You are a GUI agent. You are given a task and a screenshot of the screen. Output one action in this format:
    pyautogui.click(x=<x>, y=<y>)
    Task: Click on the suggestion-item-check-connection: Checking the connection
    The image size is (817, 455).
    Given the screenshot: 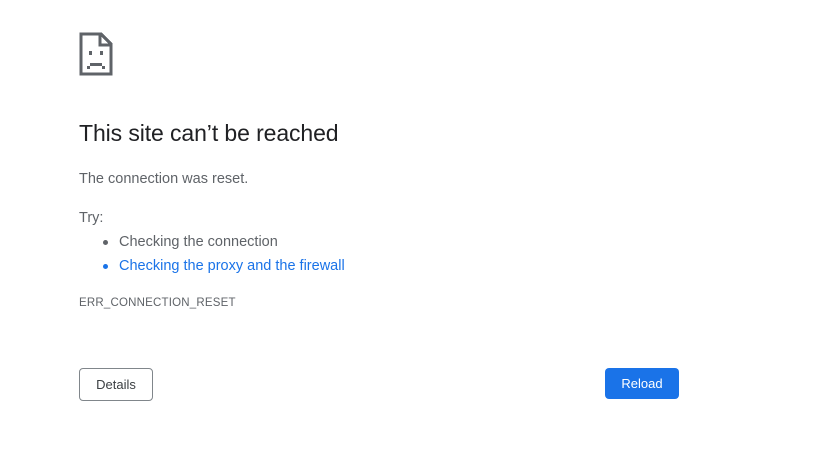 What is the action you would take?
    pyautogui.click(x=224, y=244)
    